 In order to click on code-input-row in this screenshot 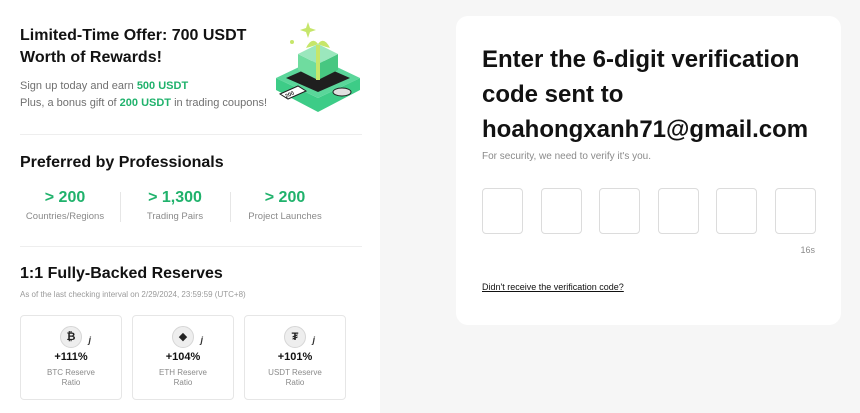, I will do `click(649, 211)`.